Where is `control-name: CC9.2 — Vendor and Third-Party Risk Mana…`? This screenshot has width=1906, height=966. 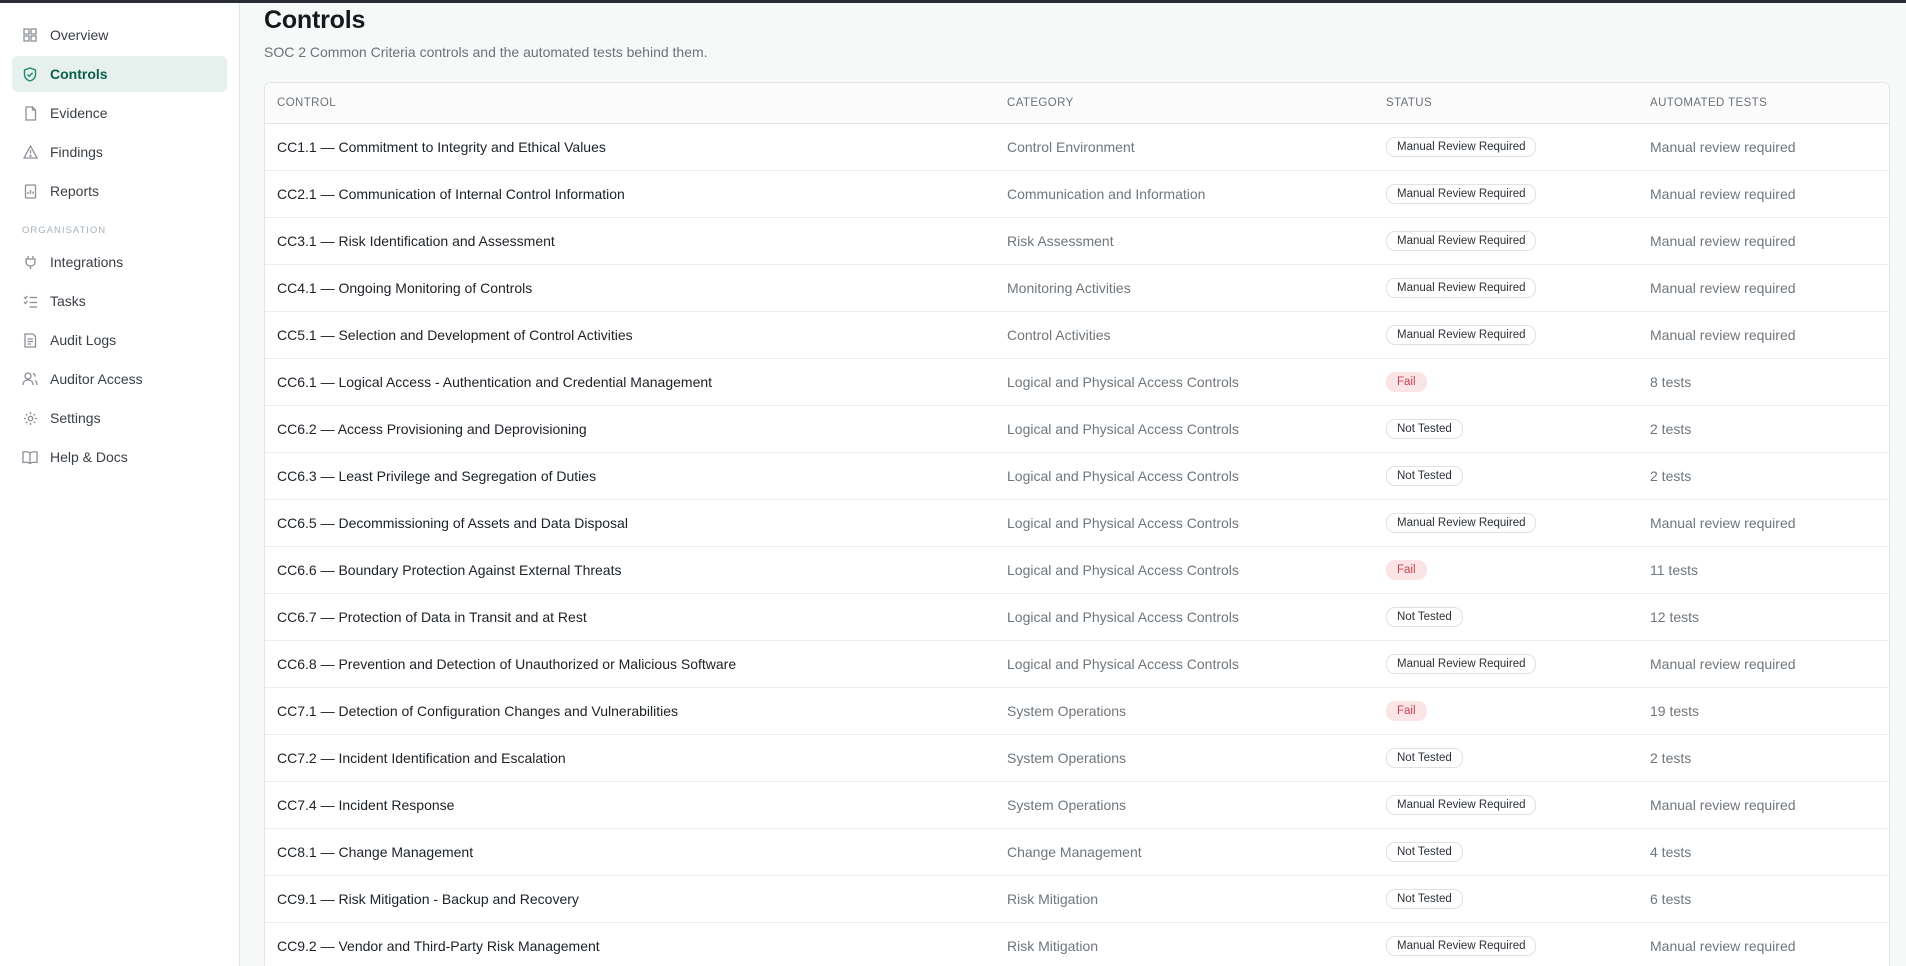
control-name: CC9.2 — Vendor and Third-Party Risk Mana… is located at coordinates (630, 944).